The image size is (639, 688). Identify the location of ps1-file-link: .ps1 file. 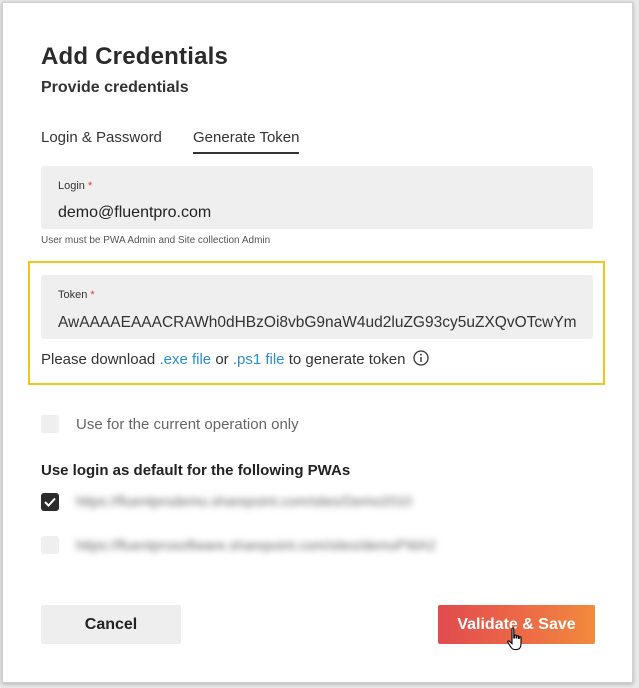
(259, 359).